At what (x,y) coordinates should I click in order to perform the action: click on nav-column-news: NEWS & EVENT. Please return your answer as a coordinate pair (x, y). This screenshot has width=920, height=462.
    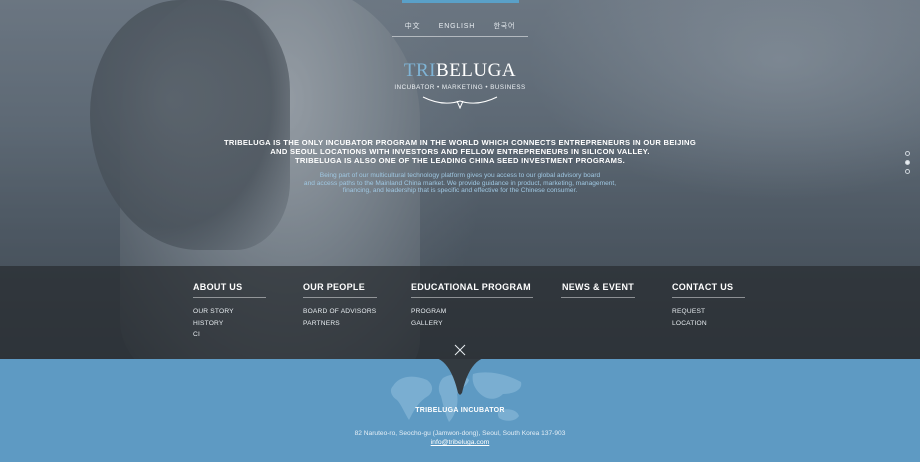
    Looking at the image, I should click on (598, 294).